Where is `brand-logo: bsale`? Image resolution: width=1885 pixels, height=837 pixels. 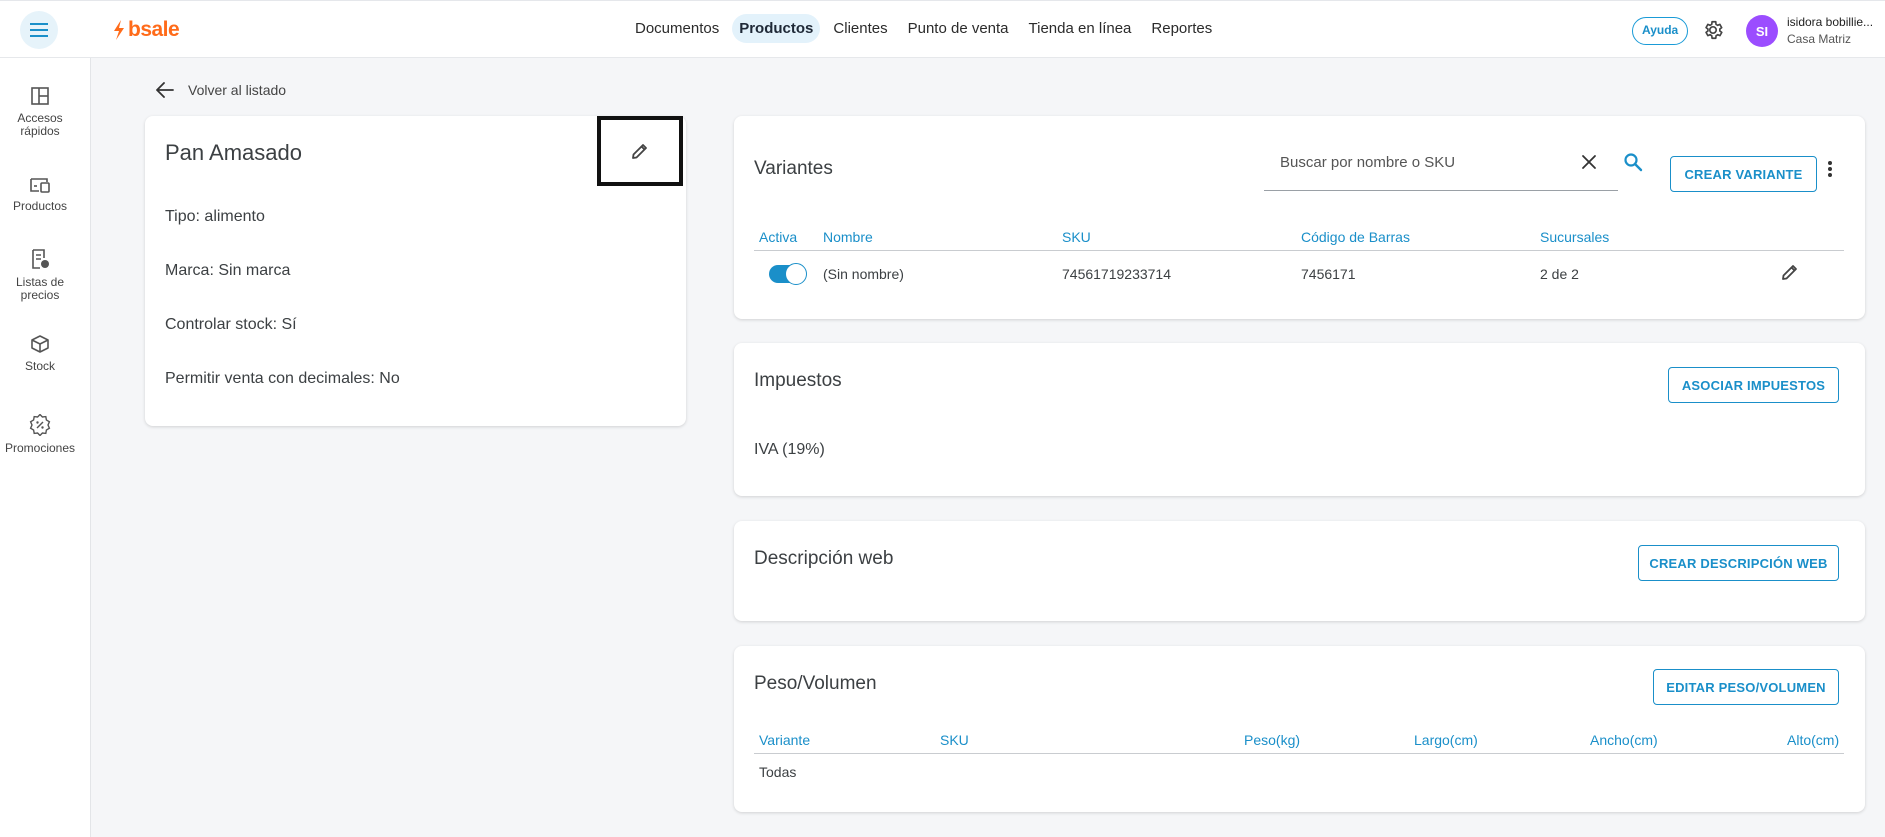 brand-logo: bsale is located at coordinates (146, 30).